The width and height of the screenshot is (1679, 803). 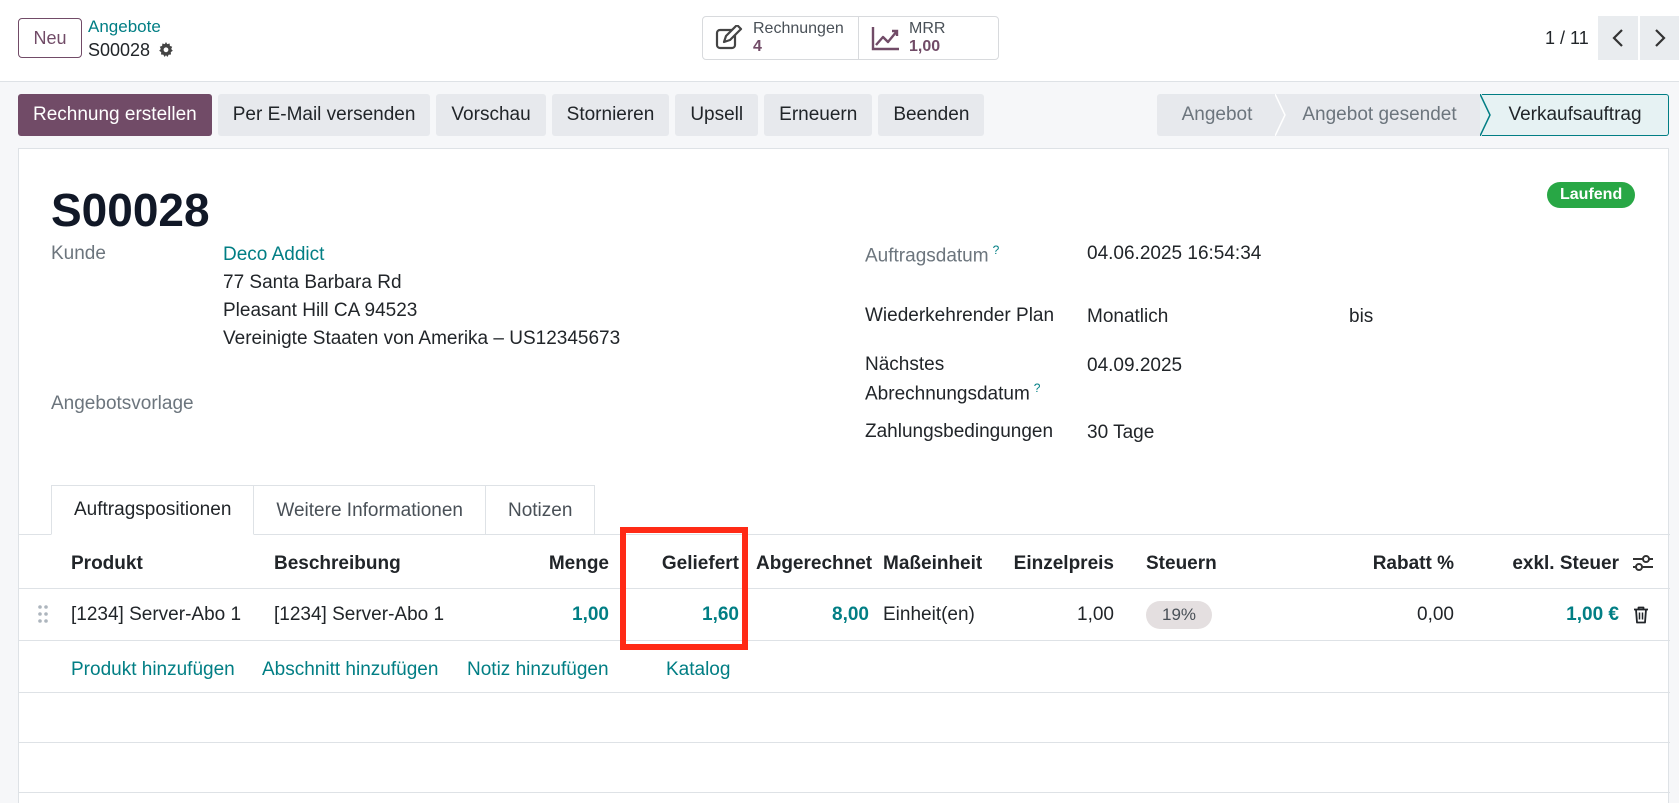 What do you see at coordinates (947, 394) in the screenshot?
I see `next-invoice-label-text: Abrechnungsdatum` at bounding box center [947, 394].